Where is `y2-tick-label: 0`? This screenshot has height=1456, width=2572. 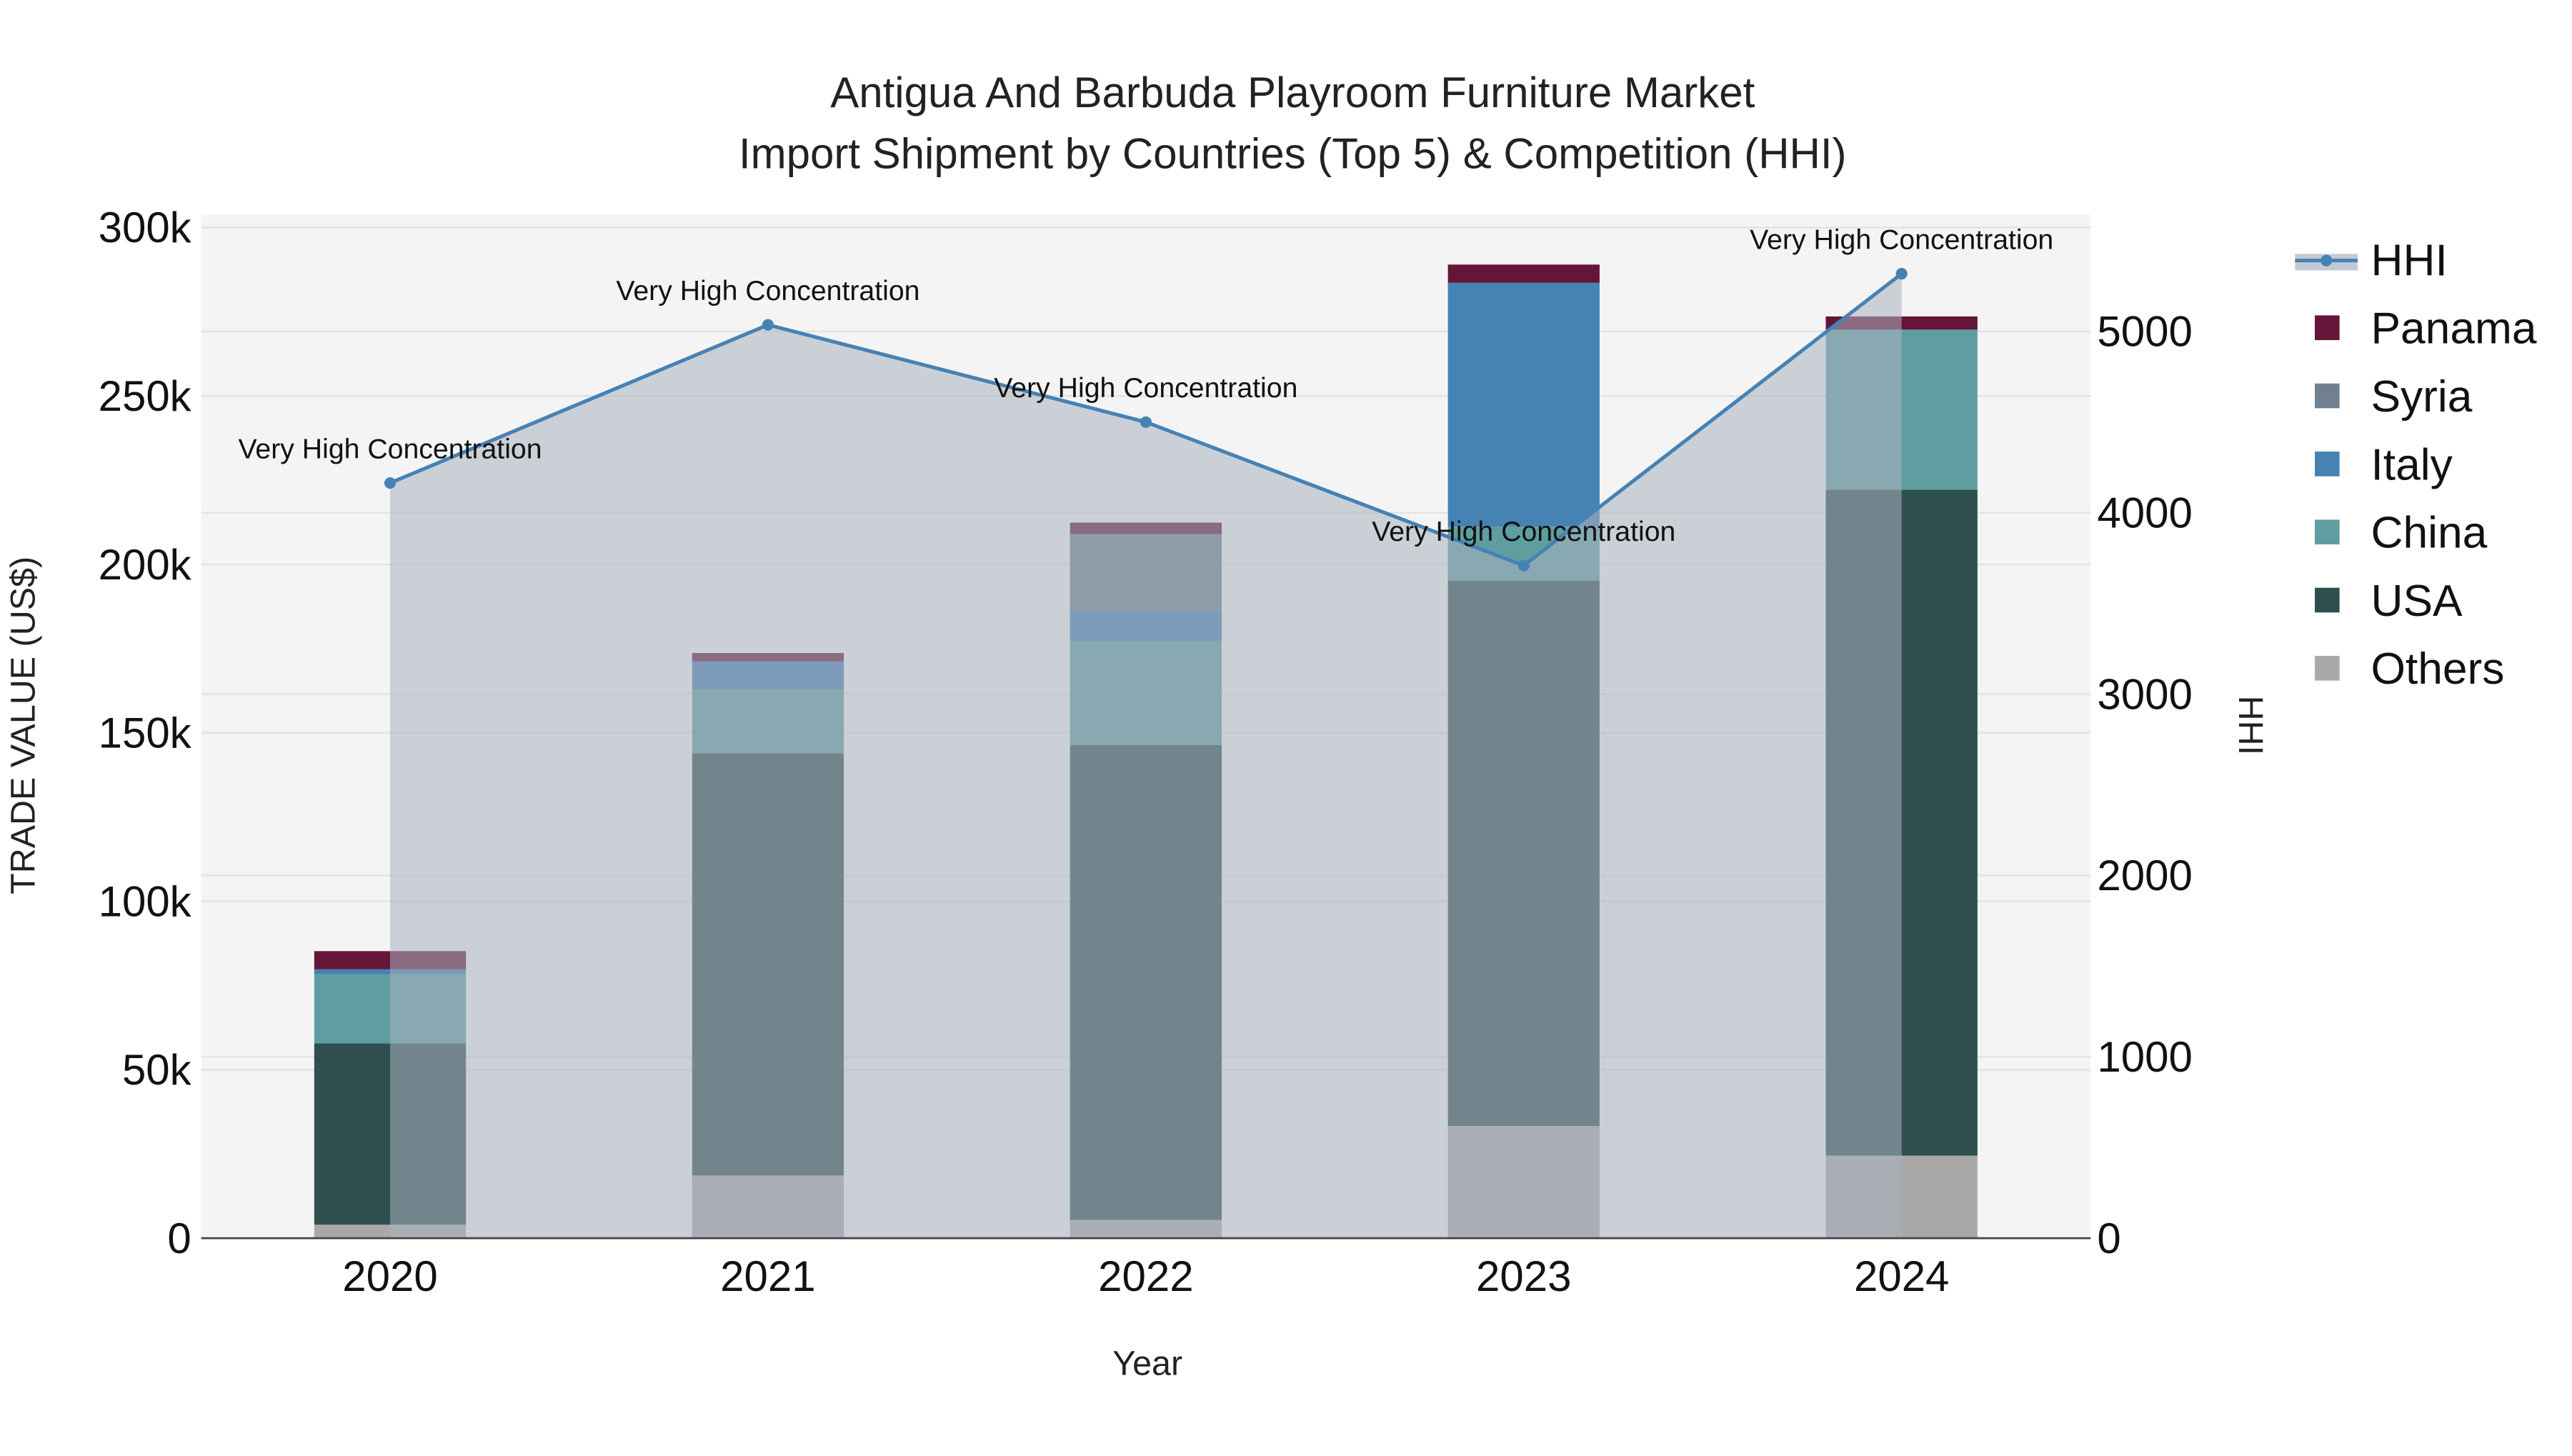 y2-tick-label: 0 is located at coordinates (2108, 1238).